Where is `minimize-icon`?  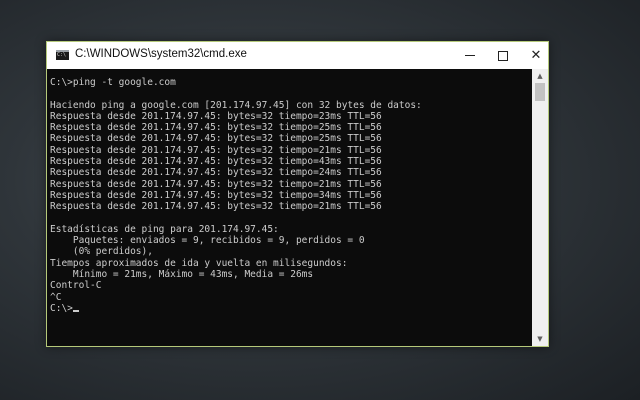 minimize-icon is located at coordinates (470, 55).